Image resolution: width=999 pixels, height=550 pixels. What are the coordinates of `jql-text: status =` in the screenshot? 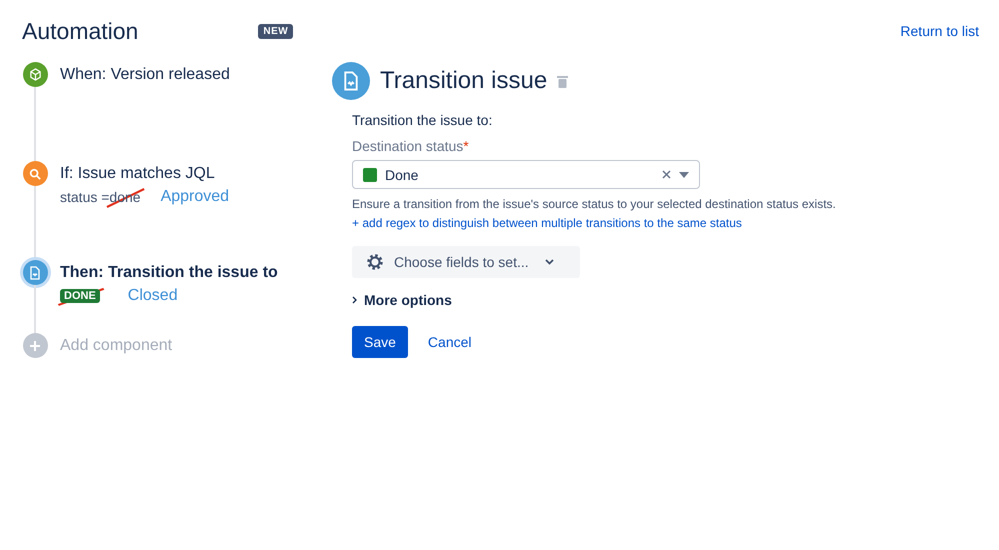 It's located at (85, 197).